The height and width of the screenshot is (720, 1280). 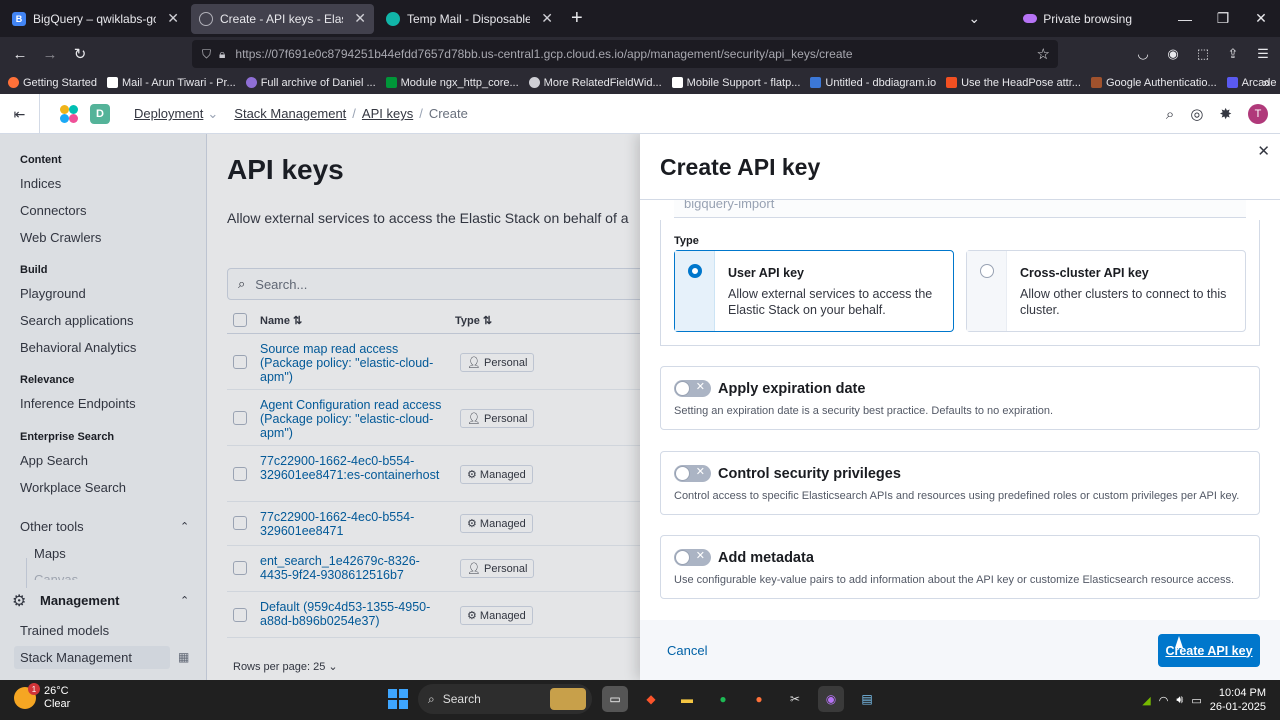 I want to click on more-bookmarks-icon: », so click(x=1266, y=82).